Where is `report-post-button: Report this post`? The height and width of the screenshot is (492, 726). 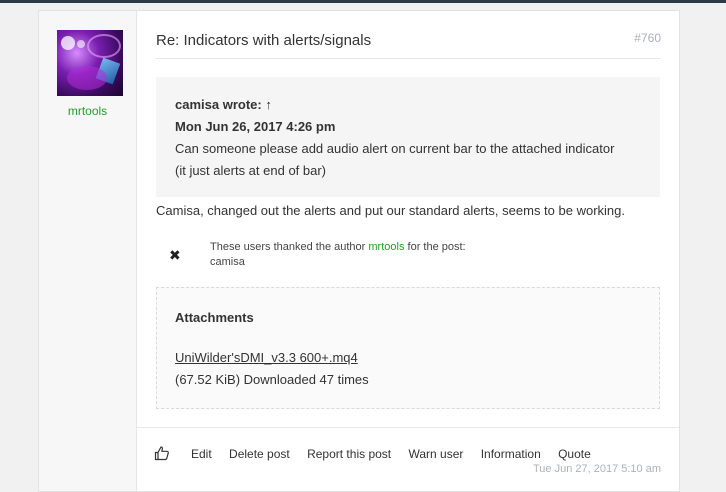 report-post-button: Report this post is located at coordinates (349, 454).